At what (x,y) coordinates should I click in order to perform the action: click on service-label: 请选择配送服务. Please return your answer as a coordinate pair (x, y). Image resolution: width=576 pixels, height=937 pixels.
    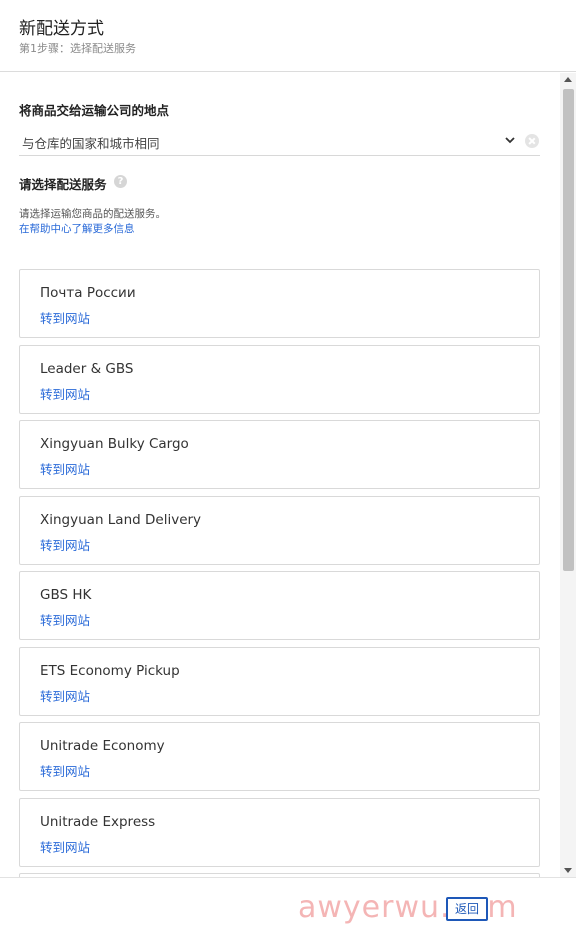
    Looking at the image, I should click on (63, 184).